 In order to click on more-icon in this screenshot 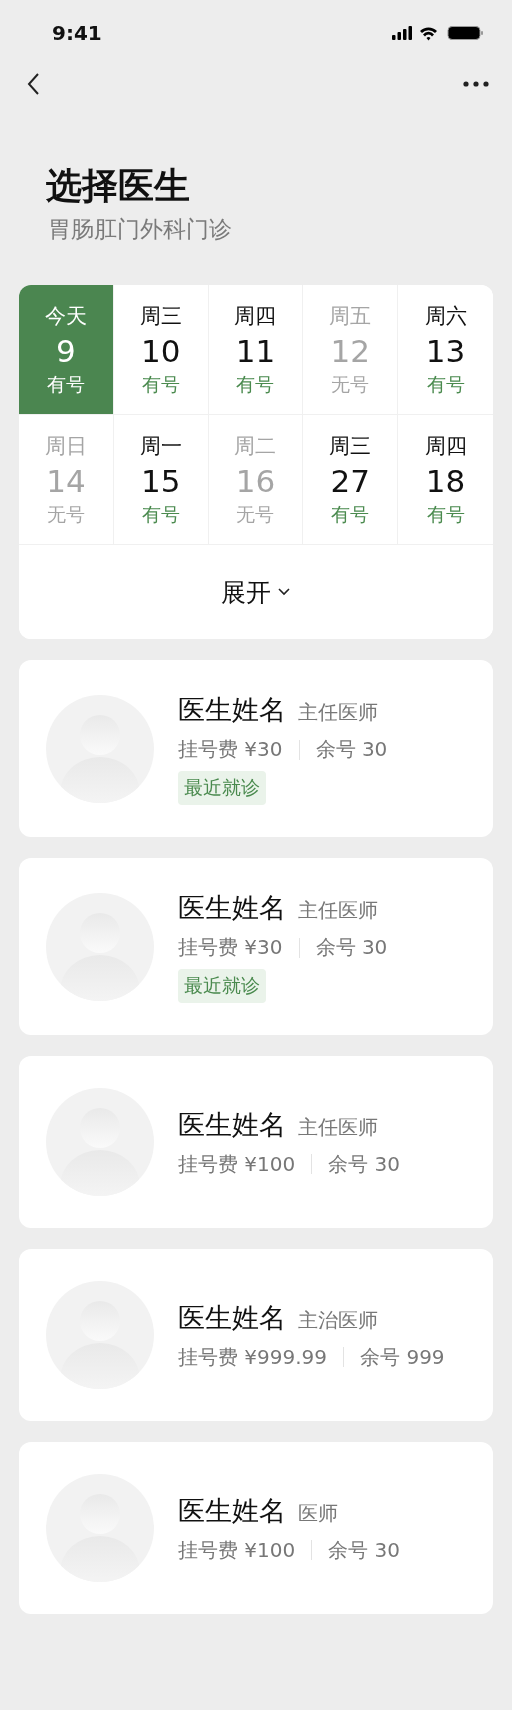, I will do `click(476, 84)`.